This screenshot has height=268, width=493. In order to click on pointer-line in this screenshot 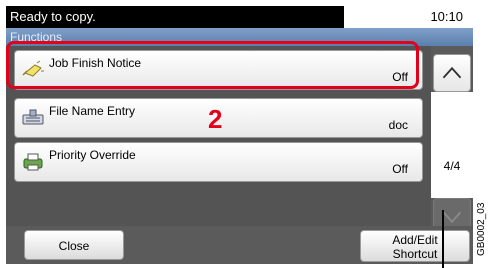, I will do `click(443, 239)`.